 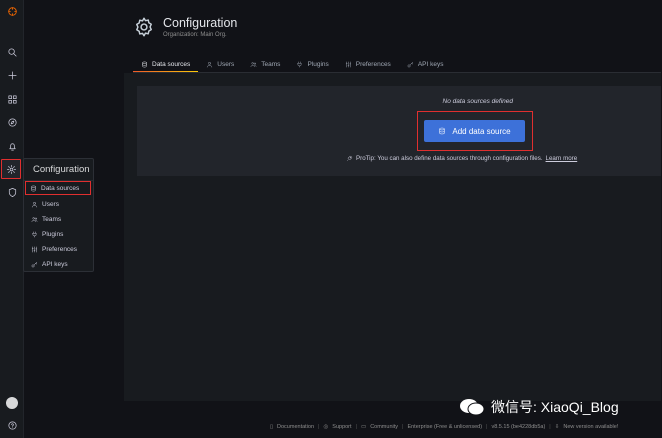 I want to click on support-icon: ◎, so click(x=326, y=427).